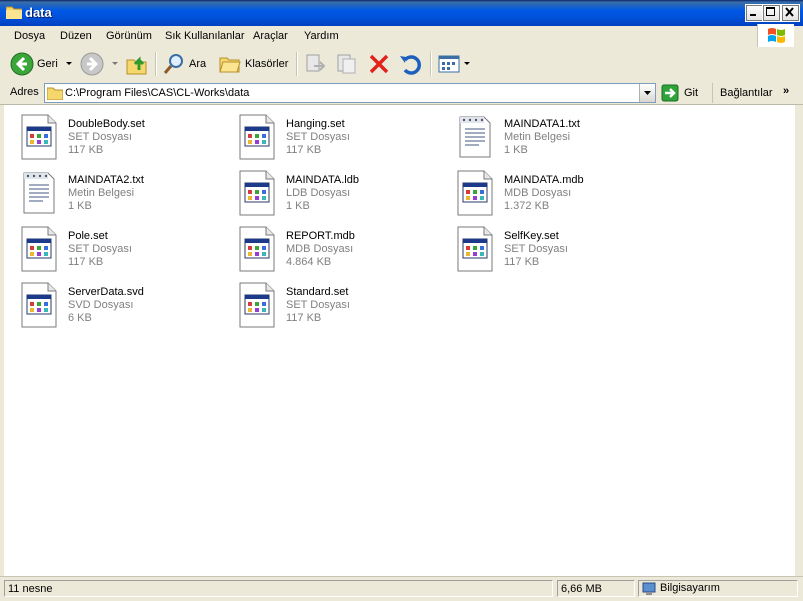 This screenshot has width=803, height=601. What do you see at coordinates (596, 588) in the screenshot?
I see `total-size: 6,66 MB` at bounding box center [596, 588].